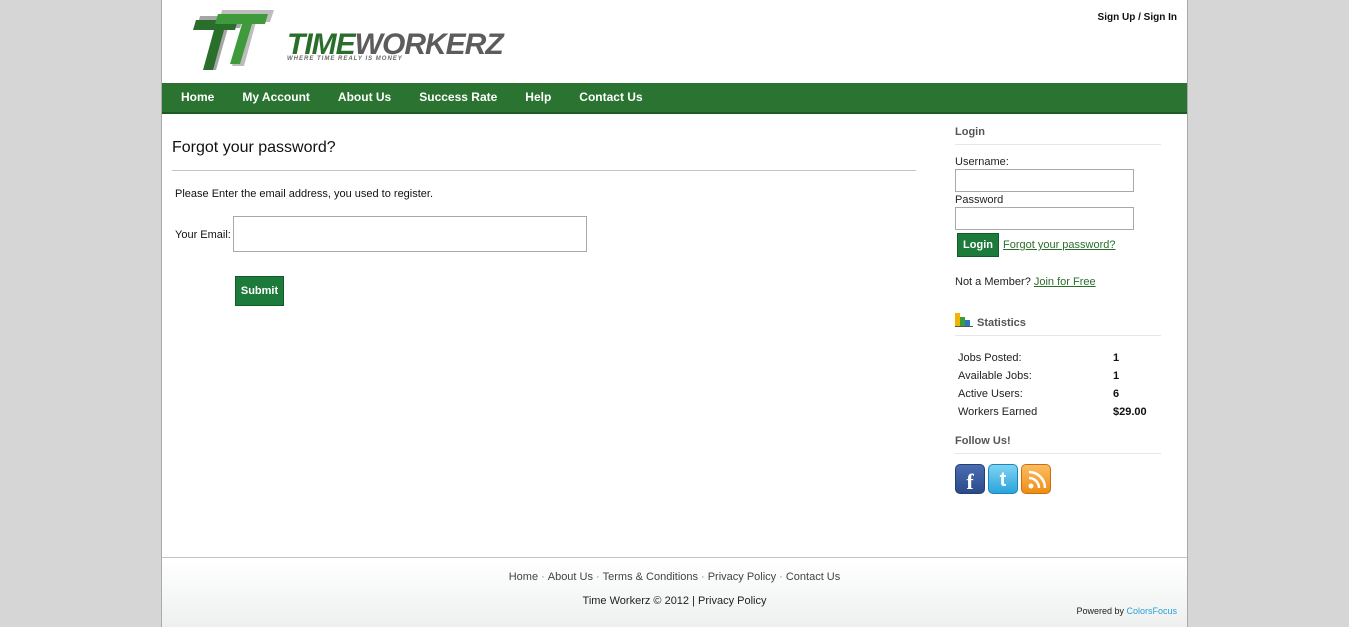 The width and height of the screenshot is (1349, 627). Describe the element at coordinates (1003, 479) in the screenshot. I see `twitter-icon: t` at that location.